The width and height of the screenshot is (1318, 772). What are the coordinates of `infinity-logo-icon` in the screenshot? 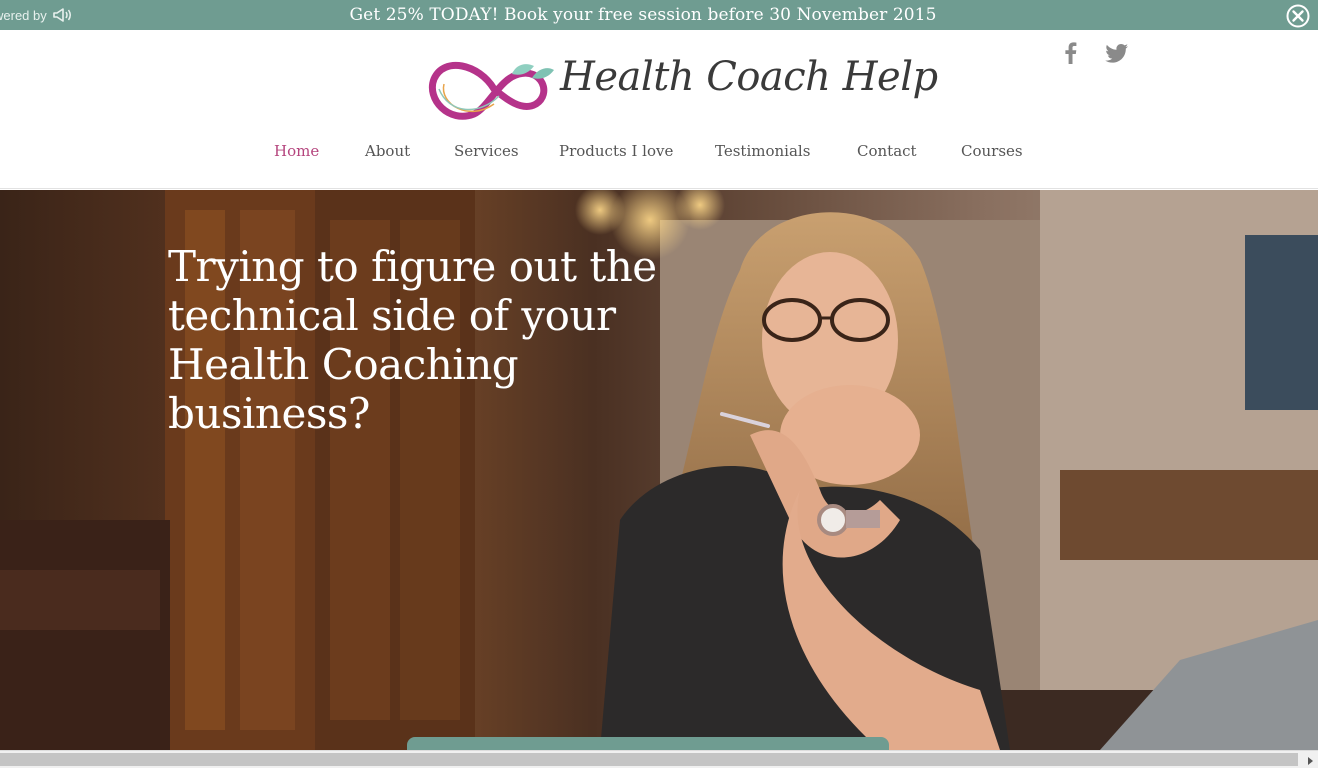 It's located at (491, 90).